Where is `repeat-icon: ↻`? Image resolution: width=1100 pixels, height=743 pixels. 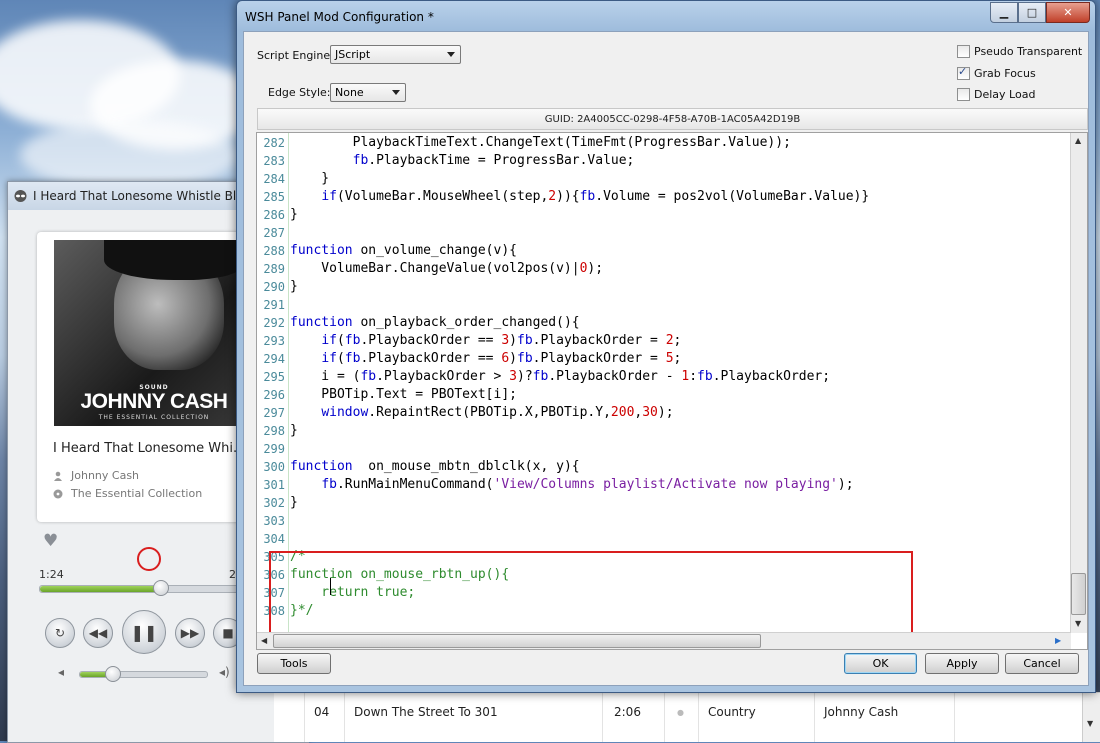
repeat-icon: ↻ is located at coordinates (60, 633).